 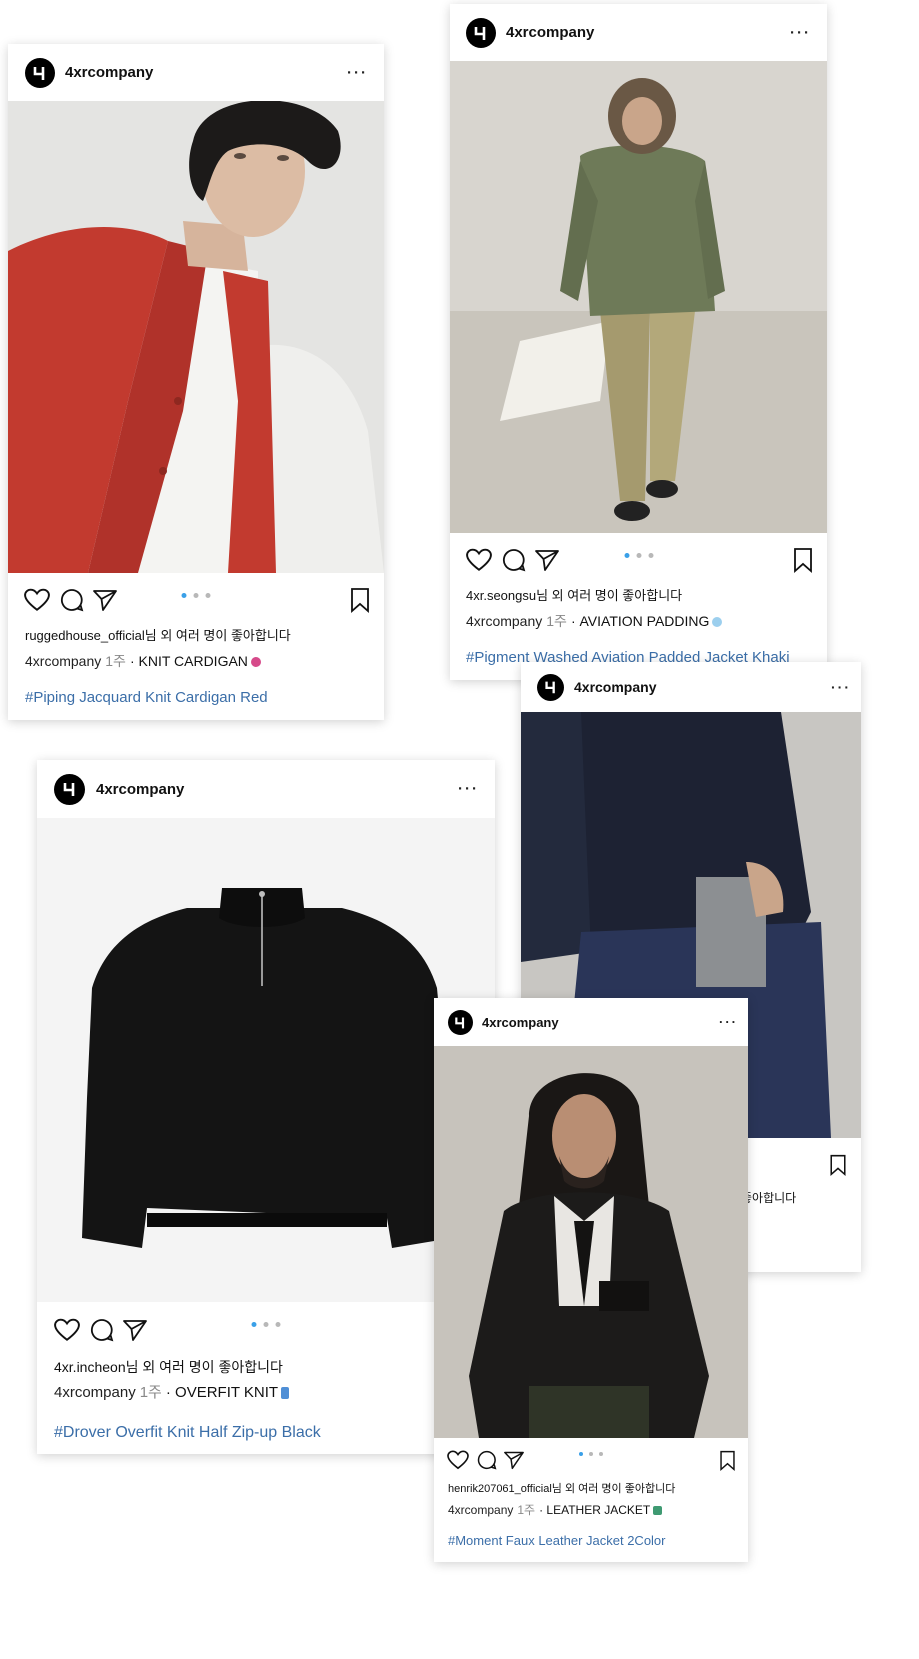 I want to click on likes-text: henrik207061_official님 외 여러 명이 좋아합니다, so click(x=591, y=1489).